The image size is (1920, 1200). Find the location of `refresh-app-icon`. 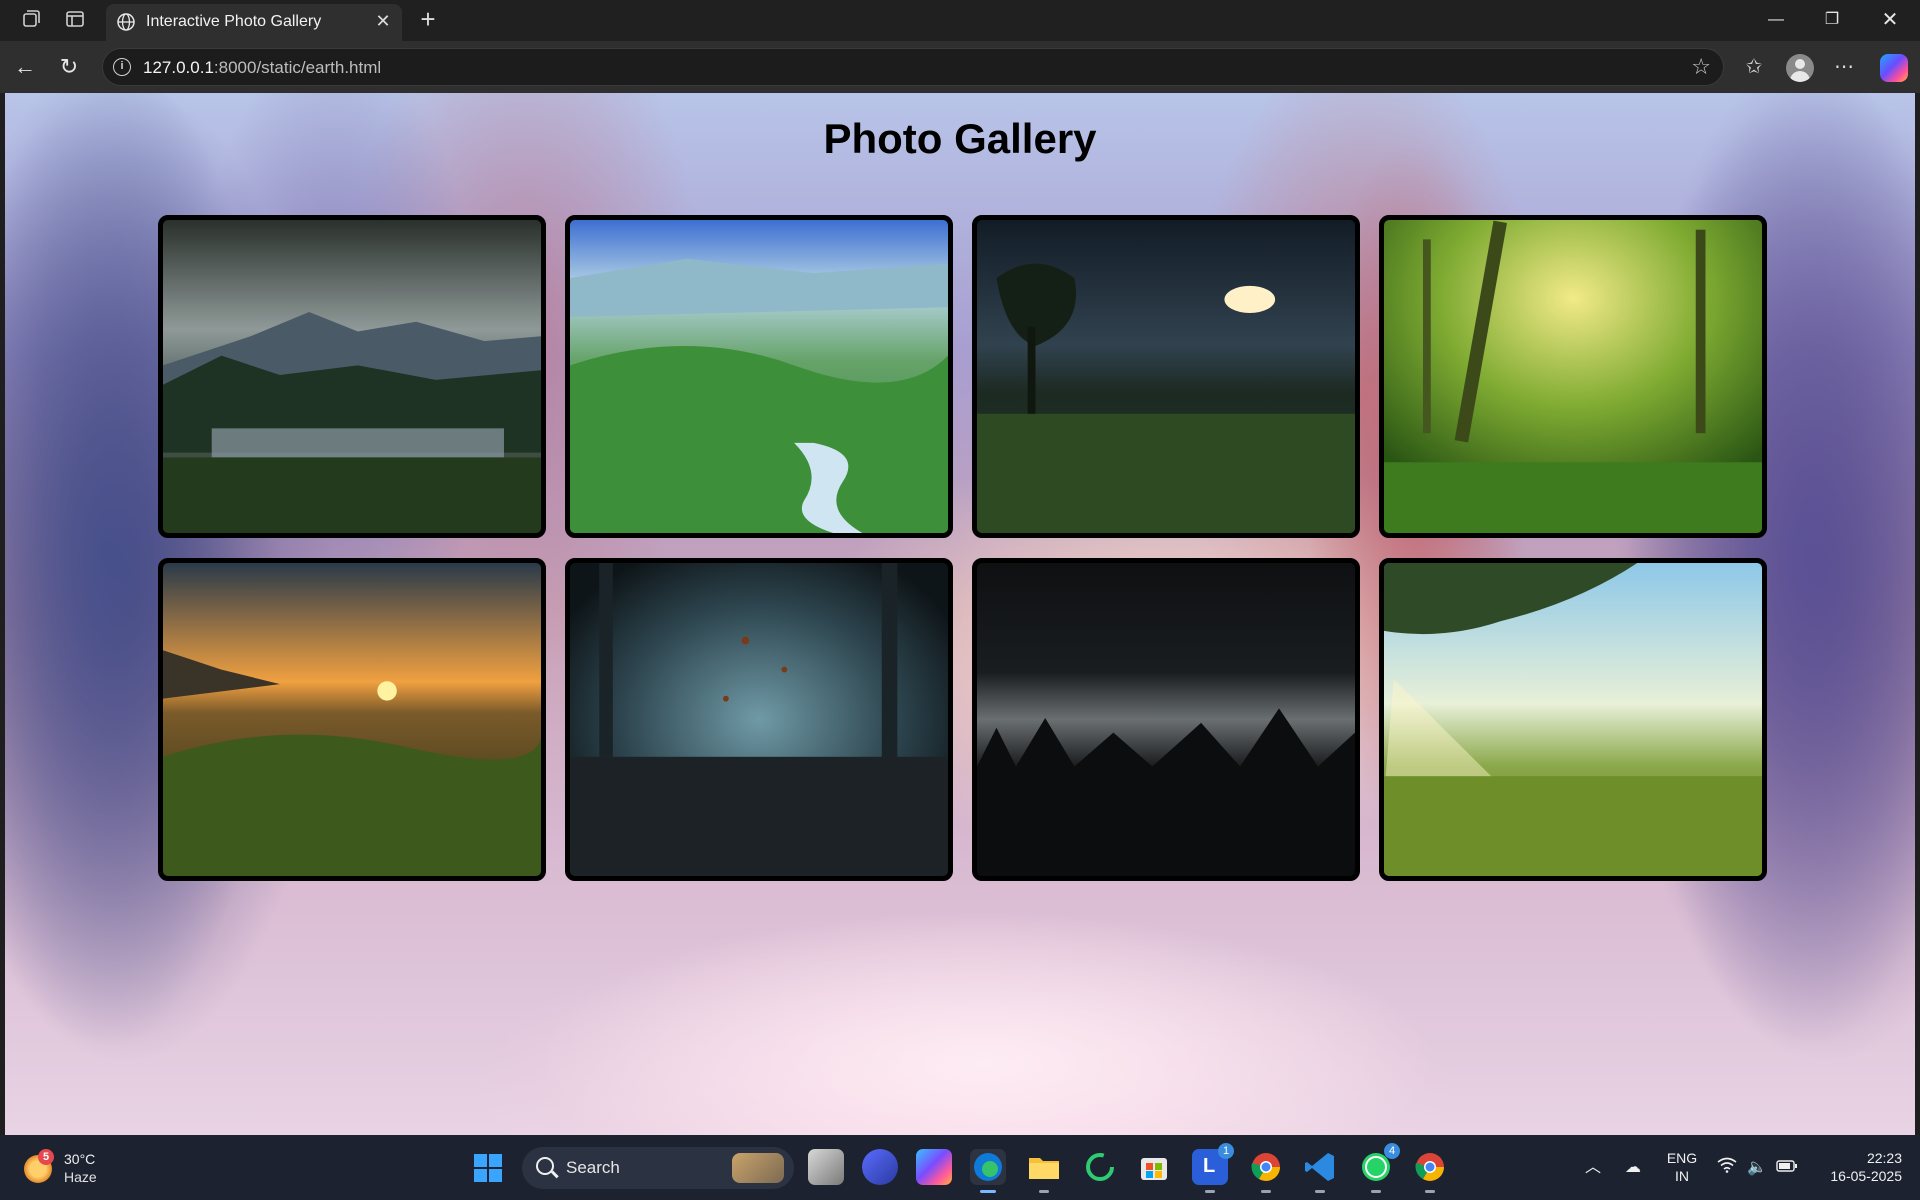

refresh-app-icon is located at coordinates (1100, 1167).